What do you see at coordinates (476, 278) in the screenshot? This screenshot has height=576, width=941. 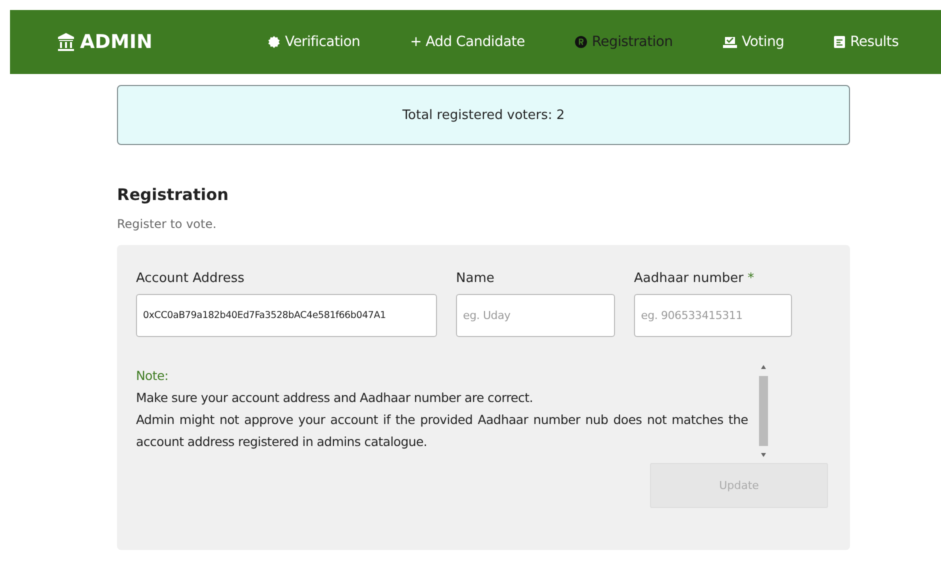 I see `field-label: Name` at bounding box center [476, 278].